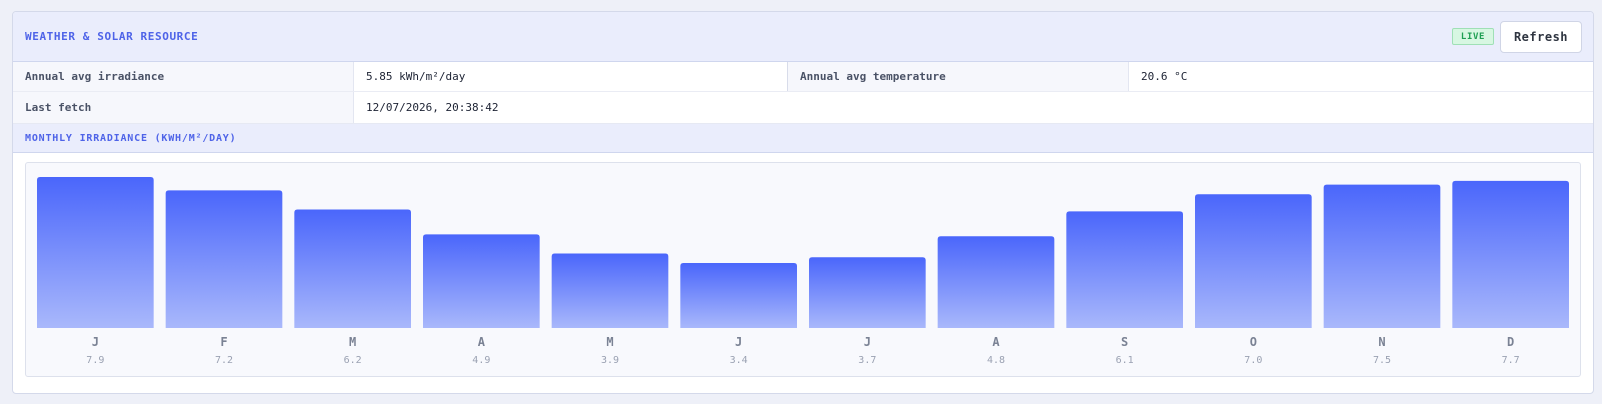  I want to click on bar-value-label: 7.0, so click(1253, 360).